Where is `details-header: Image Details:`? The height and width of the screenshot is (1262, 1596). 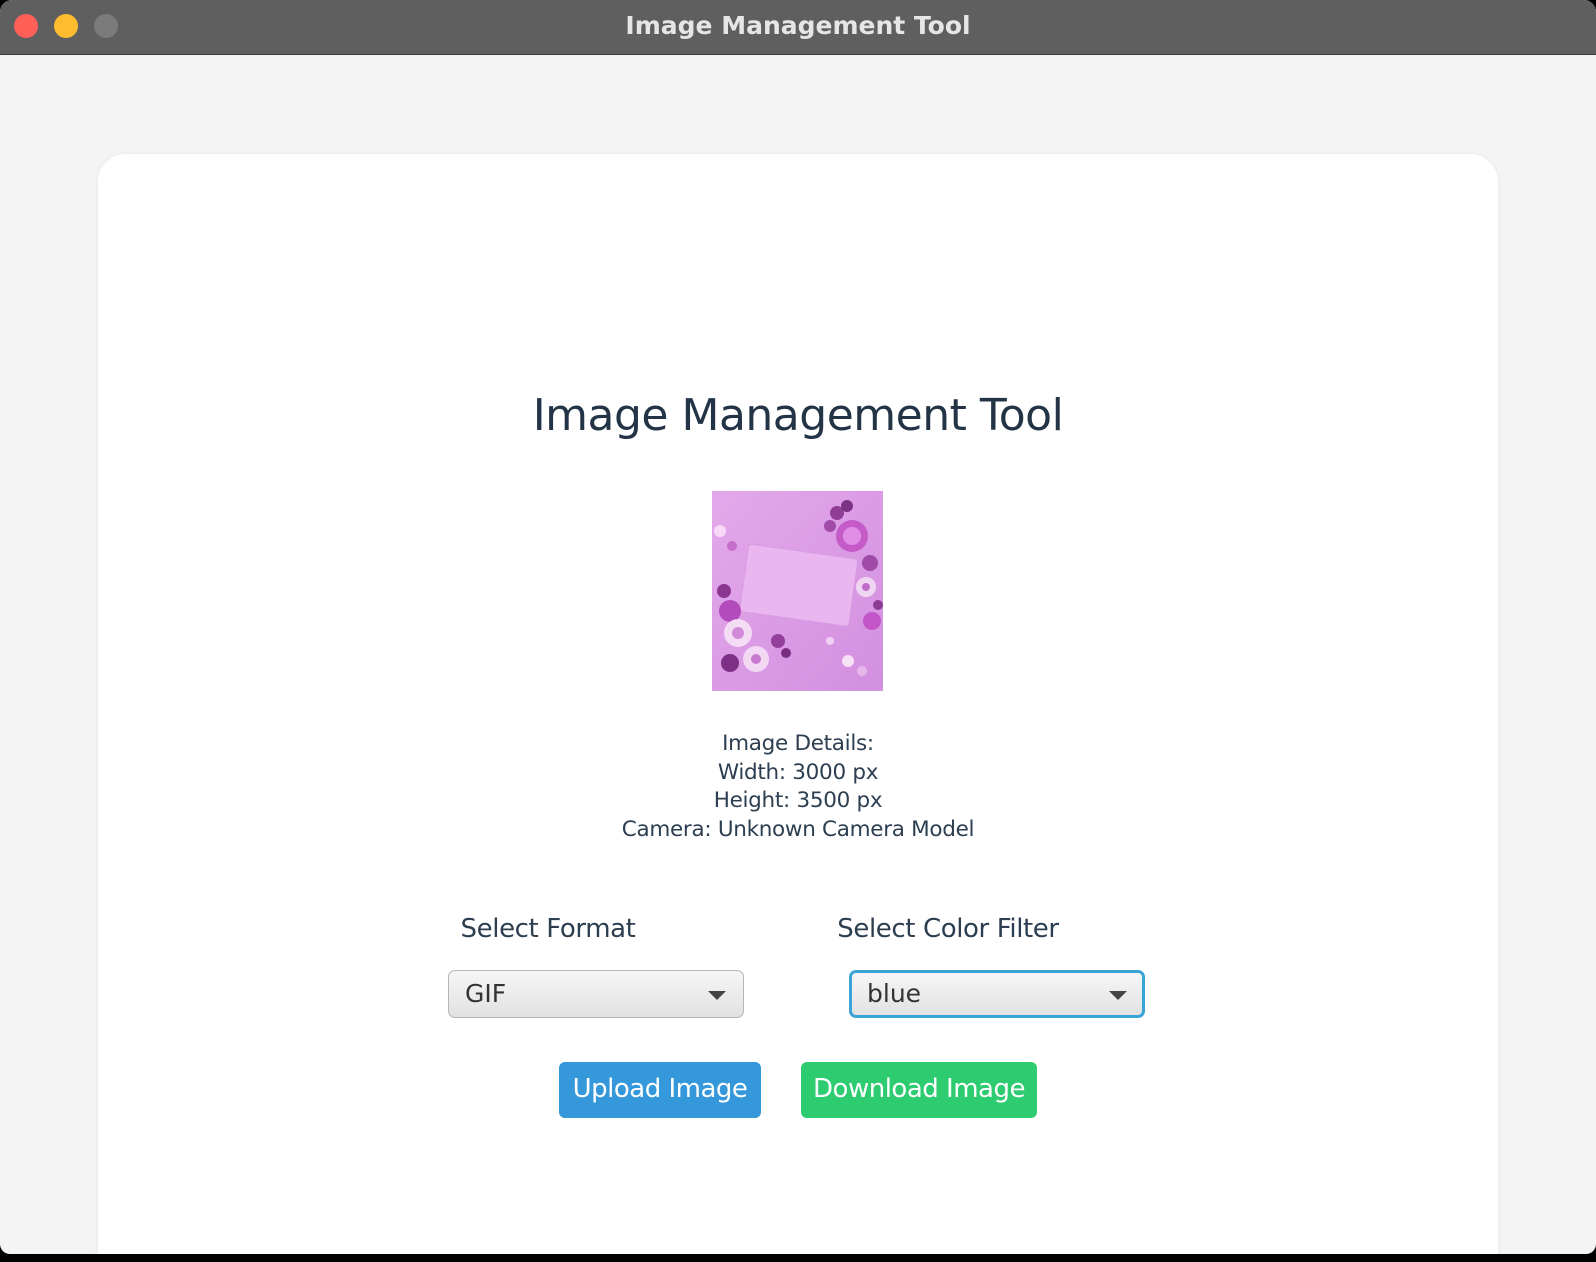
details-header: Image Details: is located at coordinates (798, 743).